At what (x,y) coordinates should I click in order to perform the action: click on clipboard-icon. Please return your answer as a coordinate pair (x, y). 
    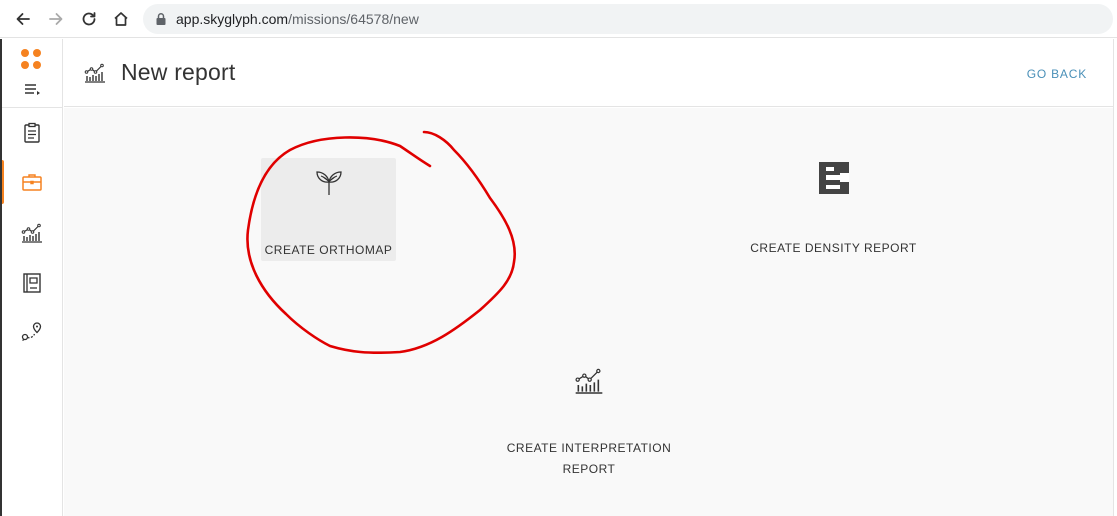
    Looking at the image, I should click on (31, 132).